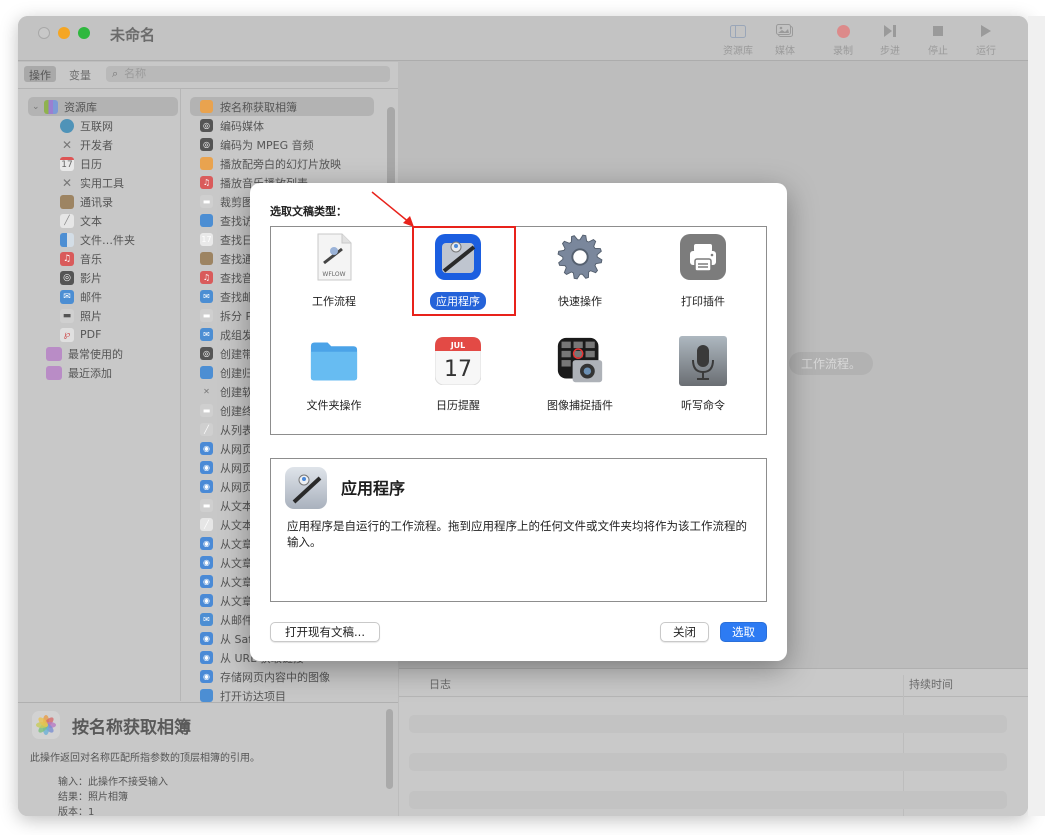 The height and width of the screenshot is (835, 1045). I want to click on log-column-header: 日志, so click(440, 684).